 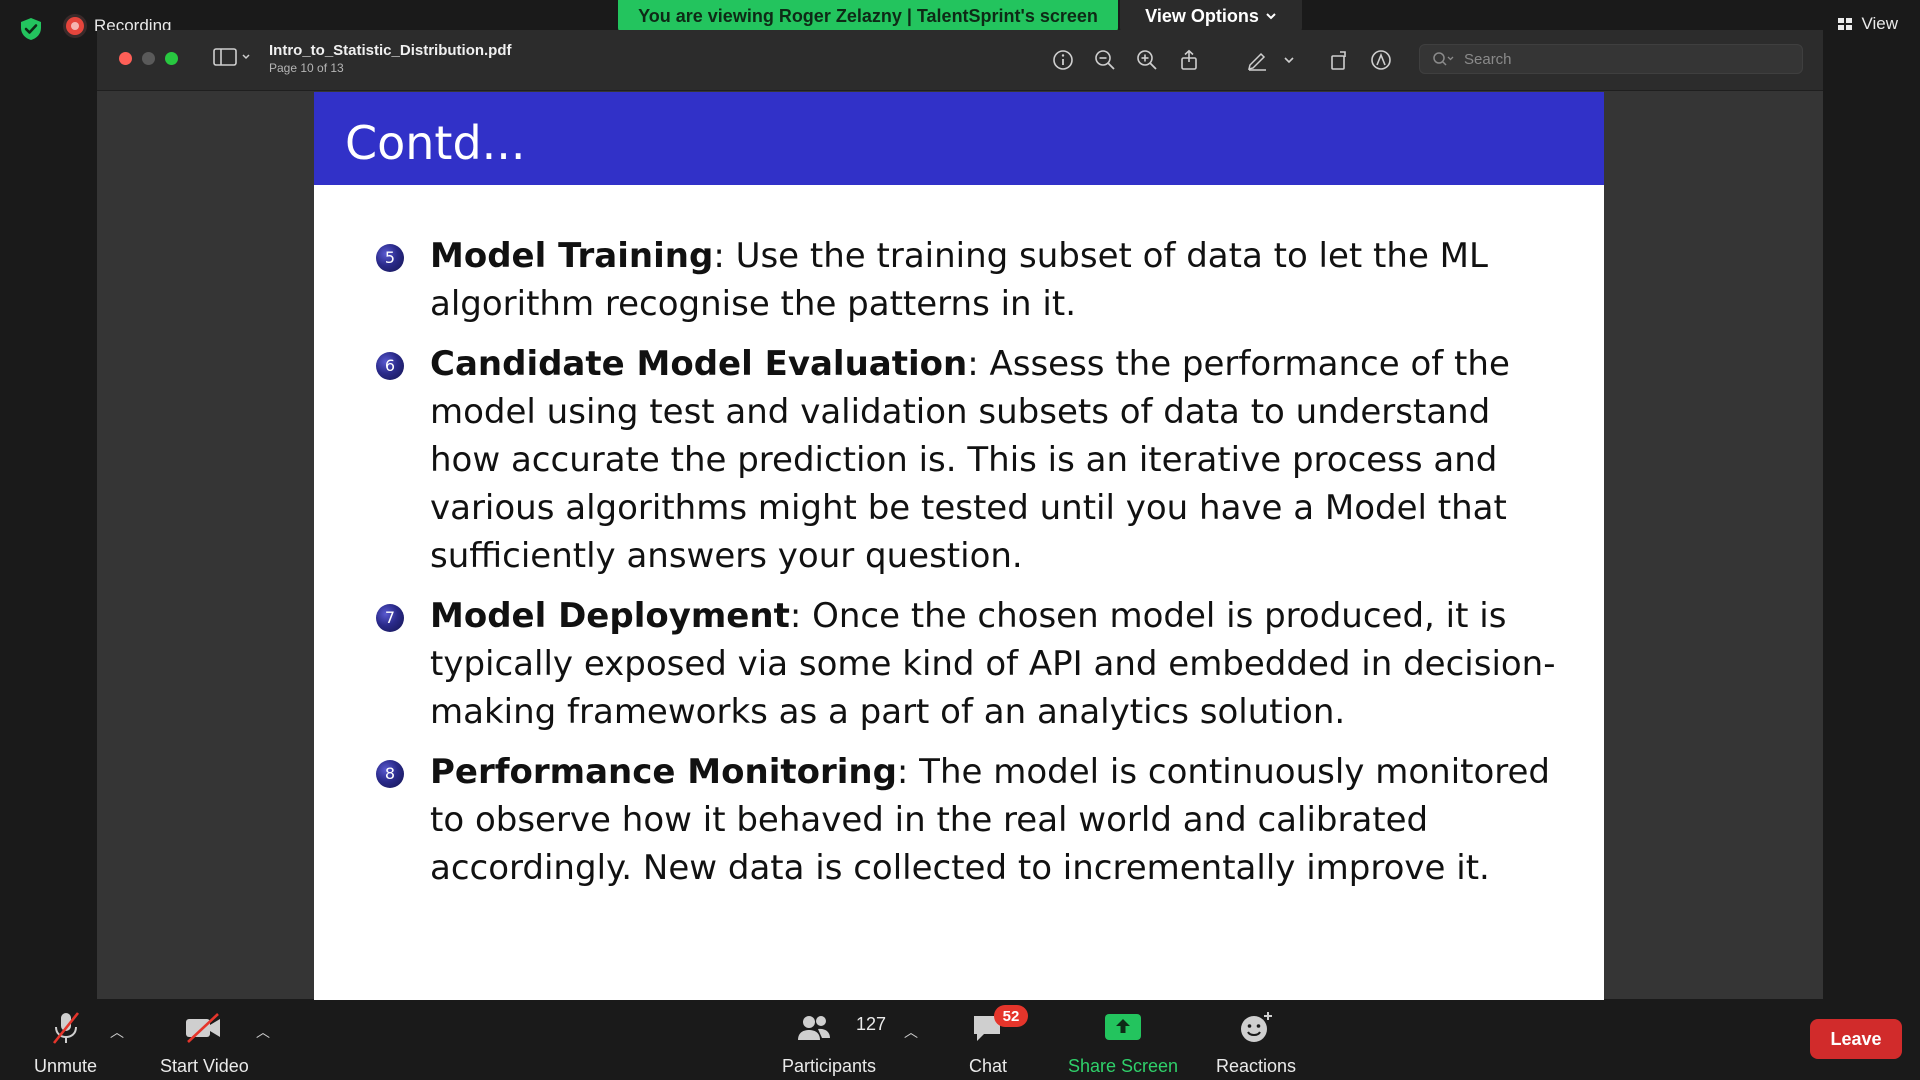 What do you see at coordinates (65, 1028) in the screenshot?
I see `microphone-muted-icon` at bounding box center [65, 1028].